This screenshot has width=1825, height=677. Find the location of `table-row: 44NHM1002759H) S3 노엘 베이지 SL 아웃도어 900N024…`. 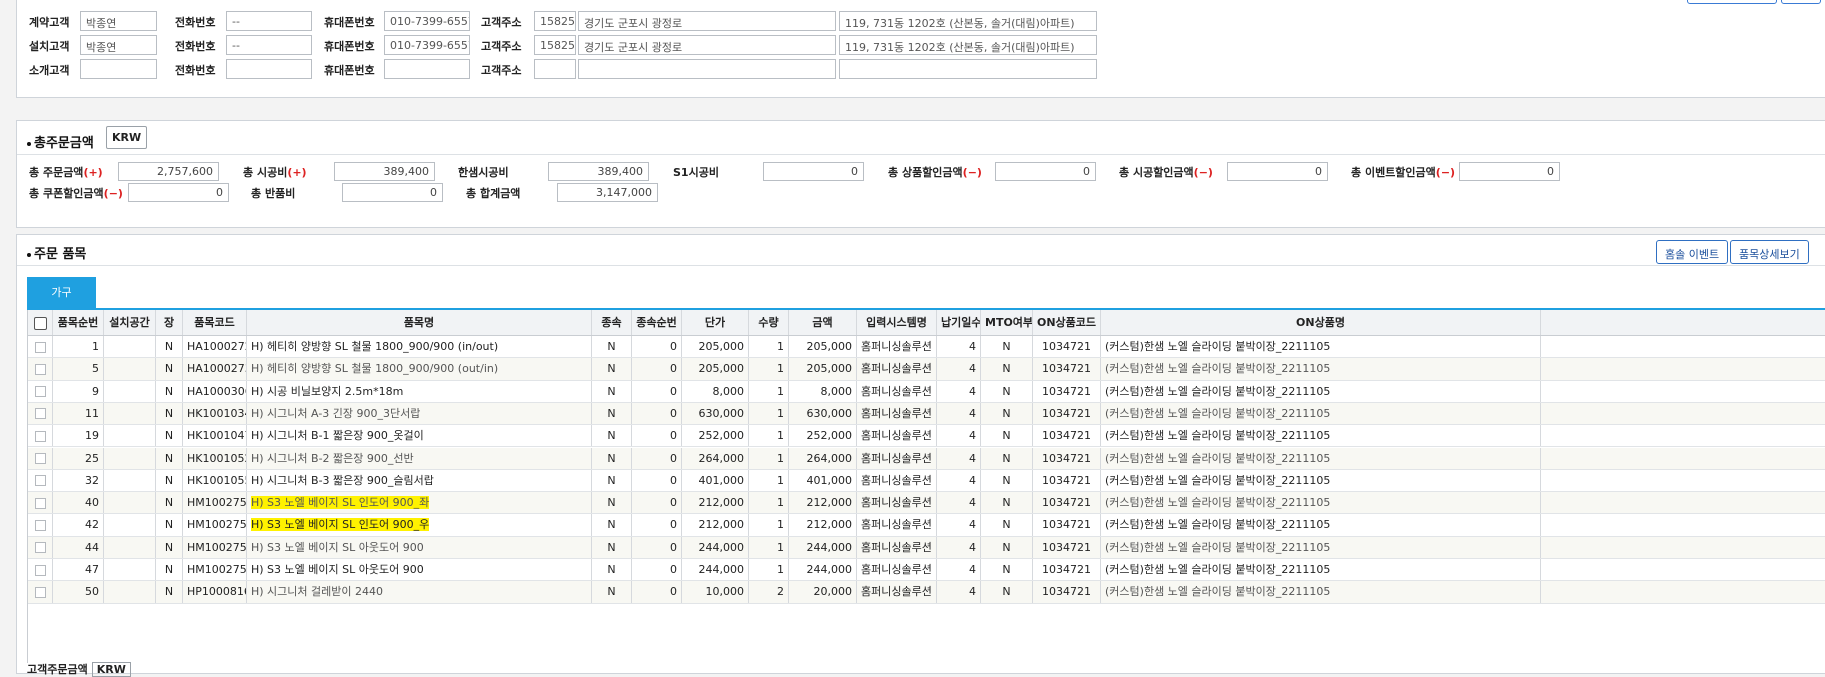

table-row: 44NHM1002759H) S3 노엘 베이지 SL 아웃도어 900N024… is located at coordinates (926, 547).